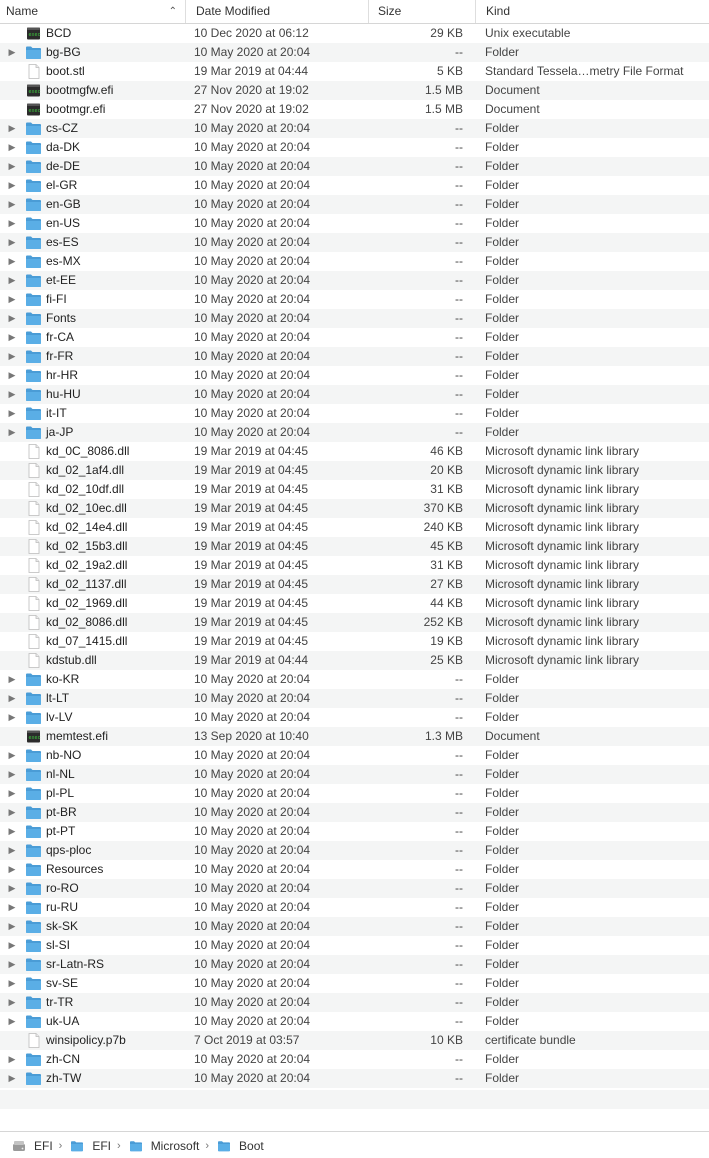 The width and height of the screenshot is (709, 1158). Describe the element at coordinates (354, 299) in the screenshot. I see `file-row: ▶ fi-FI 10 May 2020 at 20:04 -- Folder` at that location.